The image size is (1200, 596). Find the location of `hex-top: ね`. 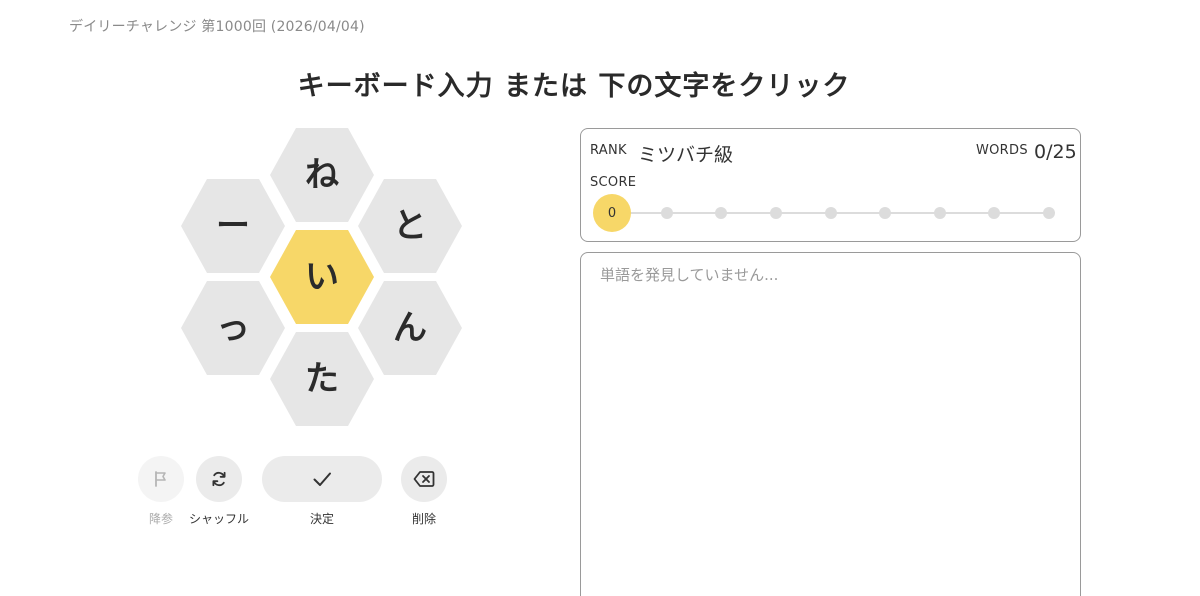

hex-top: ね is located at coordinates (322, 175).